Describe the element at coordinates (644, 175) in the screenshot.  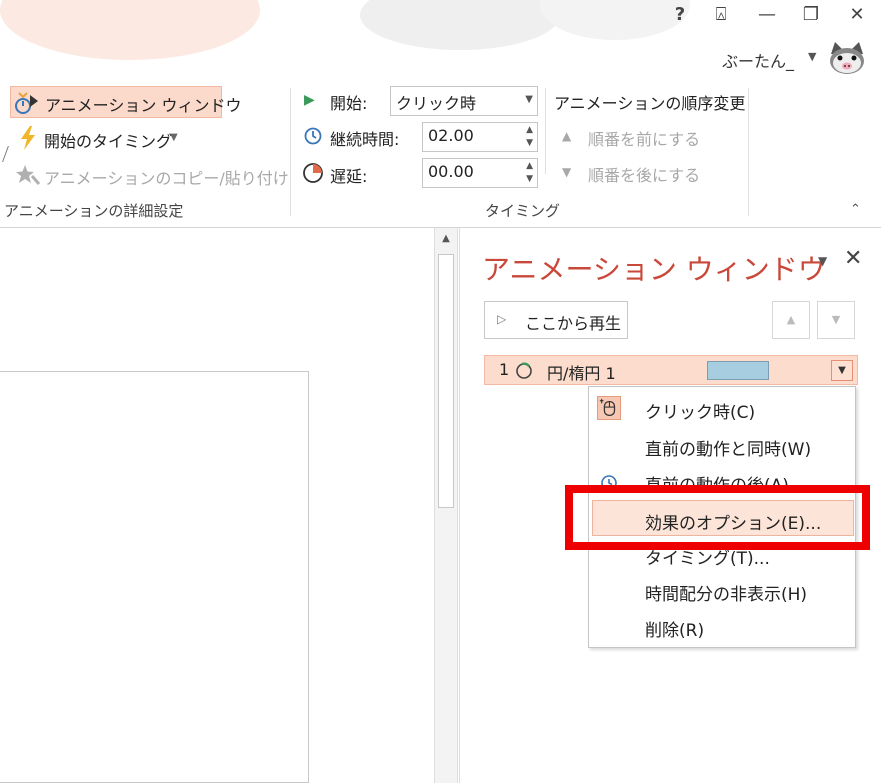
I see `move-later-label: 順番を後にする` at that location.